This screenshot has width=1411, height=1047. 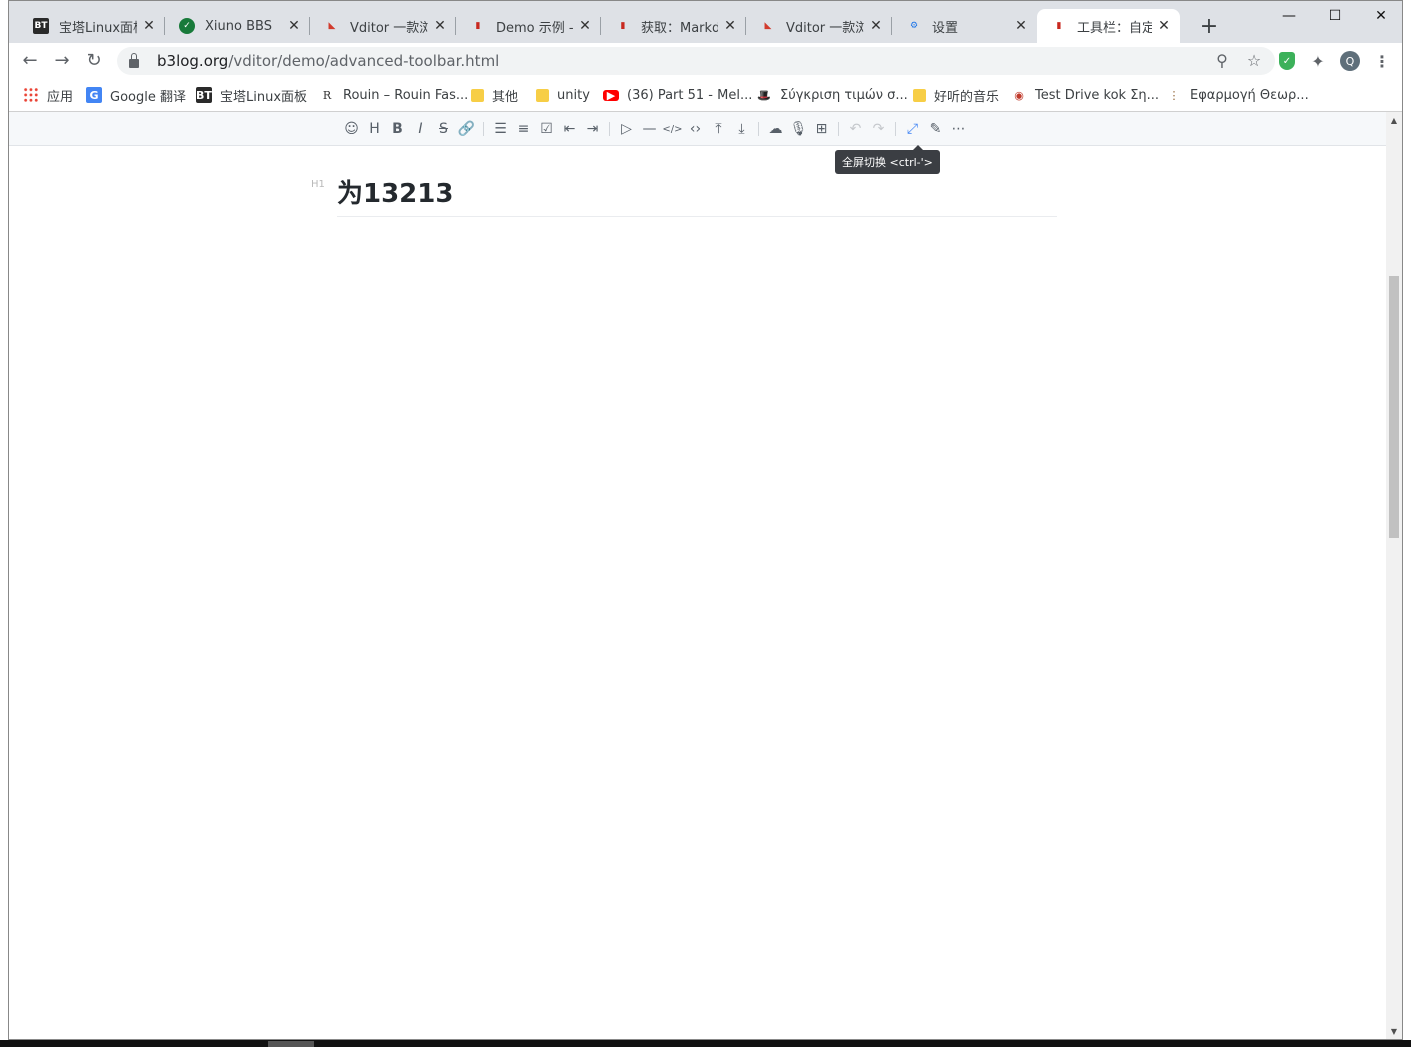 I want to click on forward-button: →, so click(x=62, y=61).